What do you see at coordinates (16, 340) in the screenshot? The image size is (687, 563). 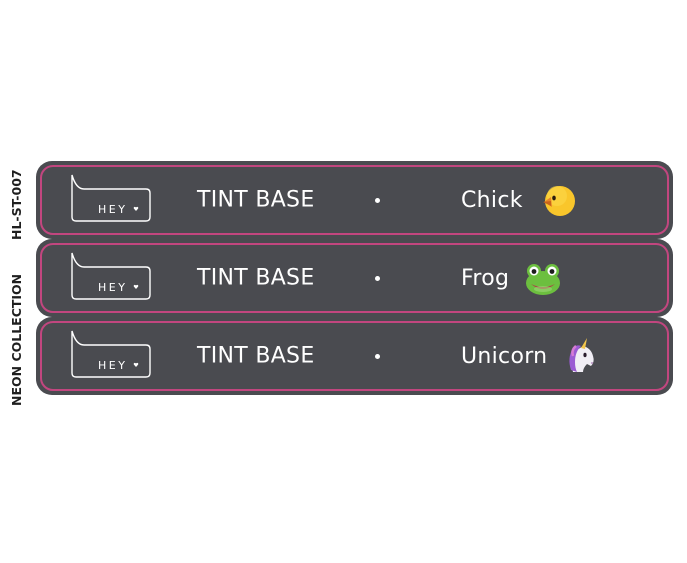 I see `collection-label: NEON COLLECTION` at bounding box center [16, 340].